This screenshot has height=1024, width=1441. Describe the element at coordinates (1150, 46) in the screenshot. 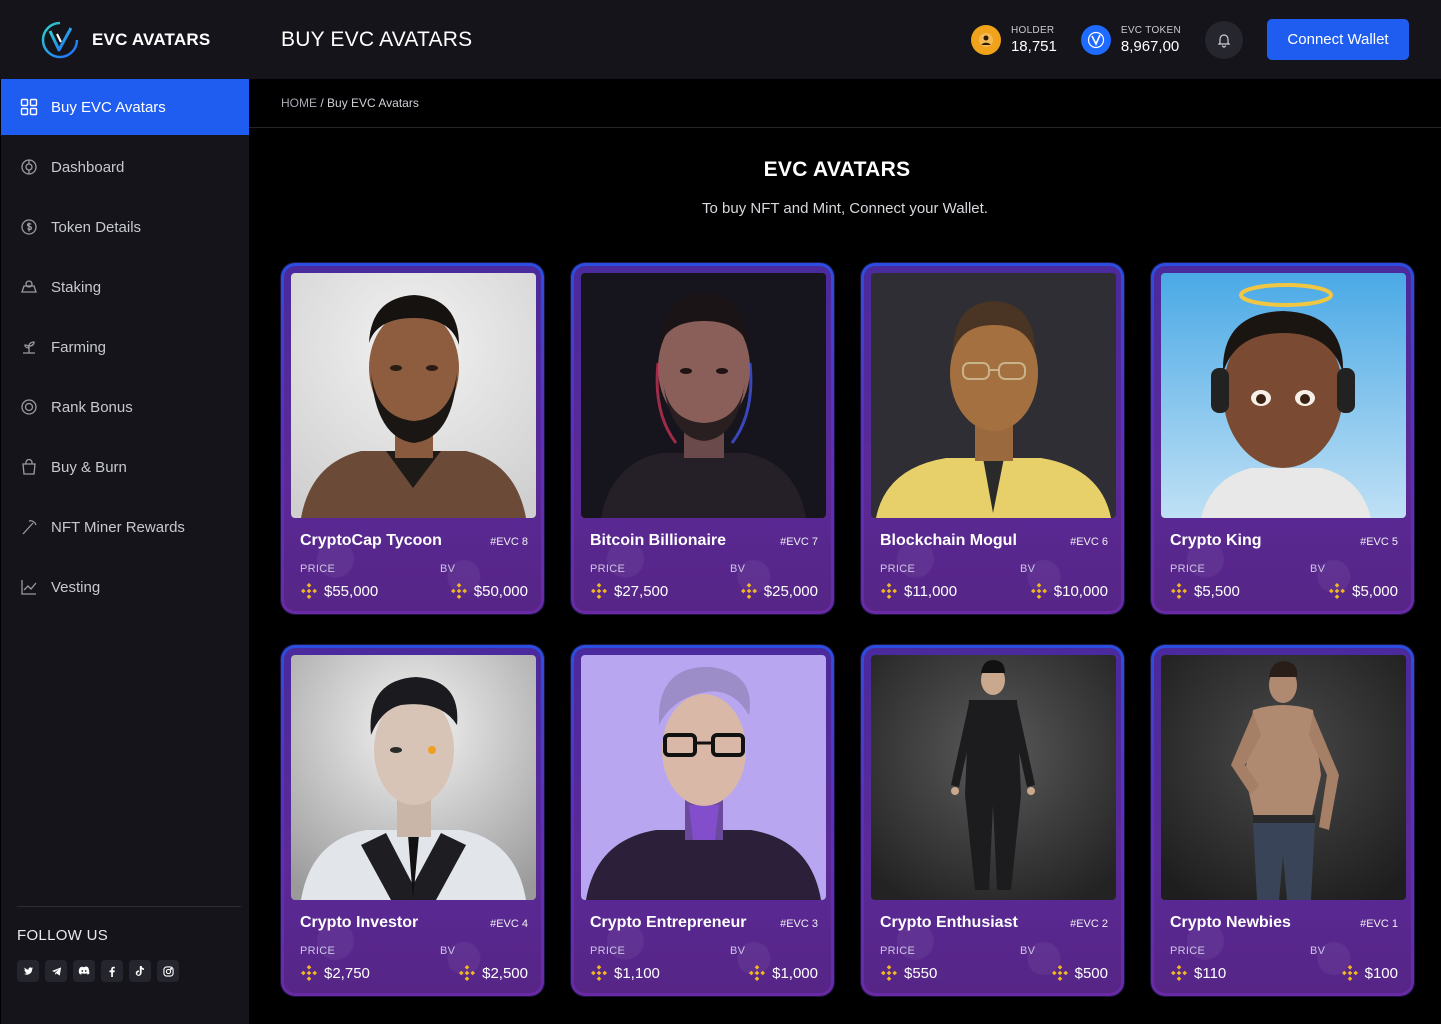

I see `token-value: 8,967,00` at that location.